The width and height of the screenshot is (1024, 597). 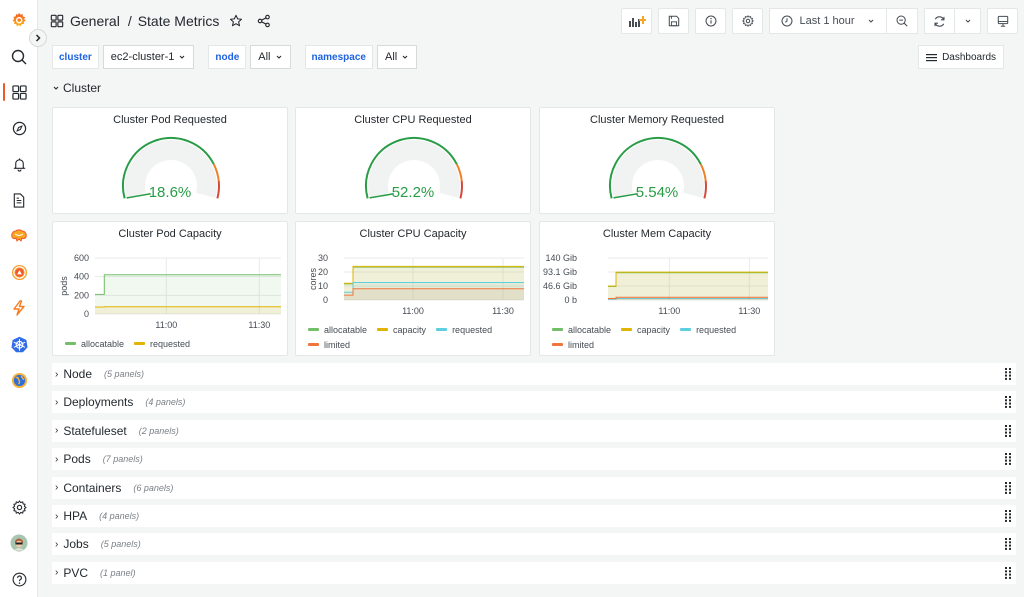 I want to click on kubernetes-icon, so click(x=19, y=344).